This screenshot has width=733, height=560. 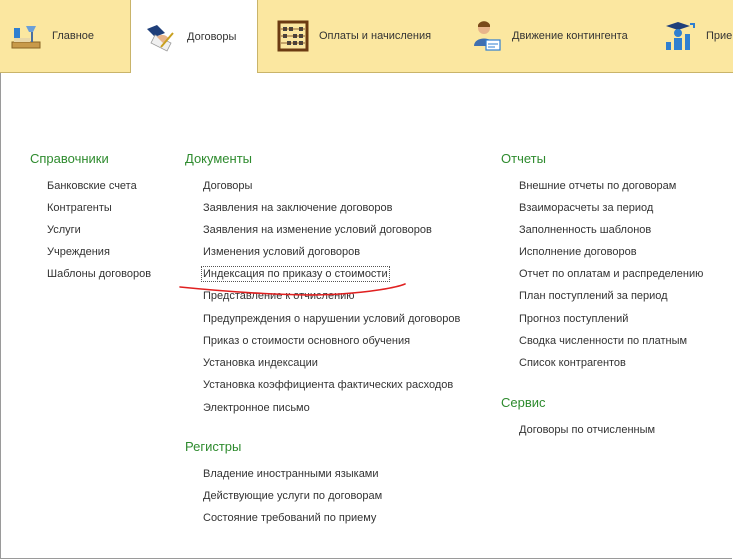 What do you see at coordinates (64, 230) in the screenshot?
I see `link-services: Услуги` at bounding box center [64, 230].